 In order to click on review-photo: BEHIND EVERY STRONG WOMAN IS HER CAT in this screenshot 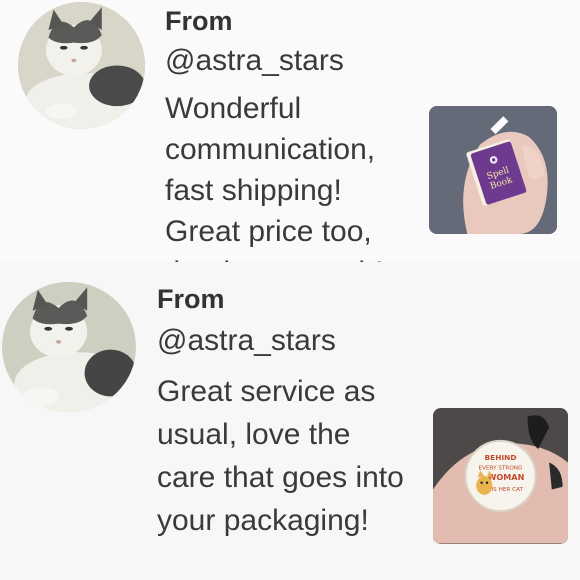, I will do `click(500, 476)`.